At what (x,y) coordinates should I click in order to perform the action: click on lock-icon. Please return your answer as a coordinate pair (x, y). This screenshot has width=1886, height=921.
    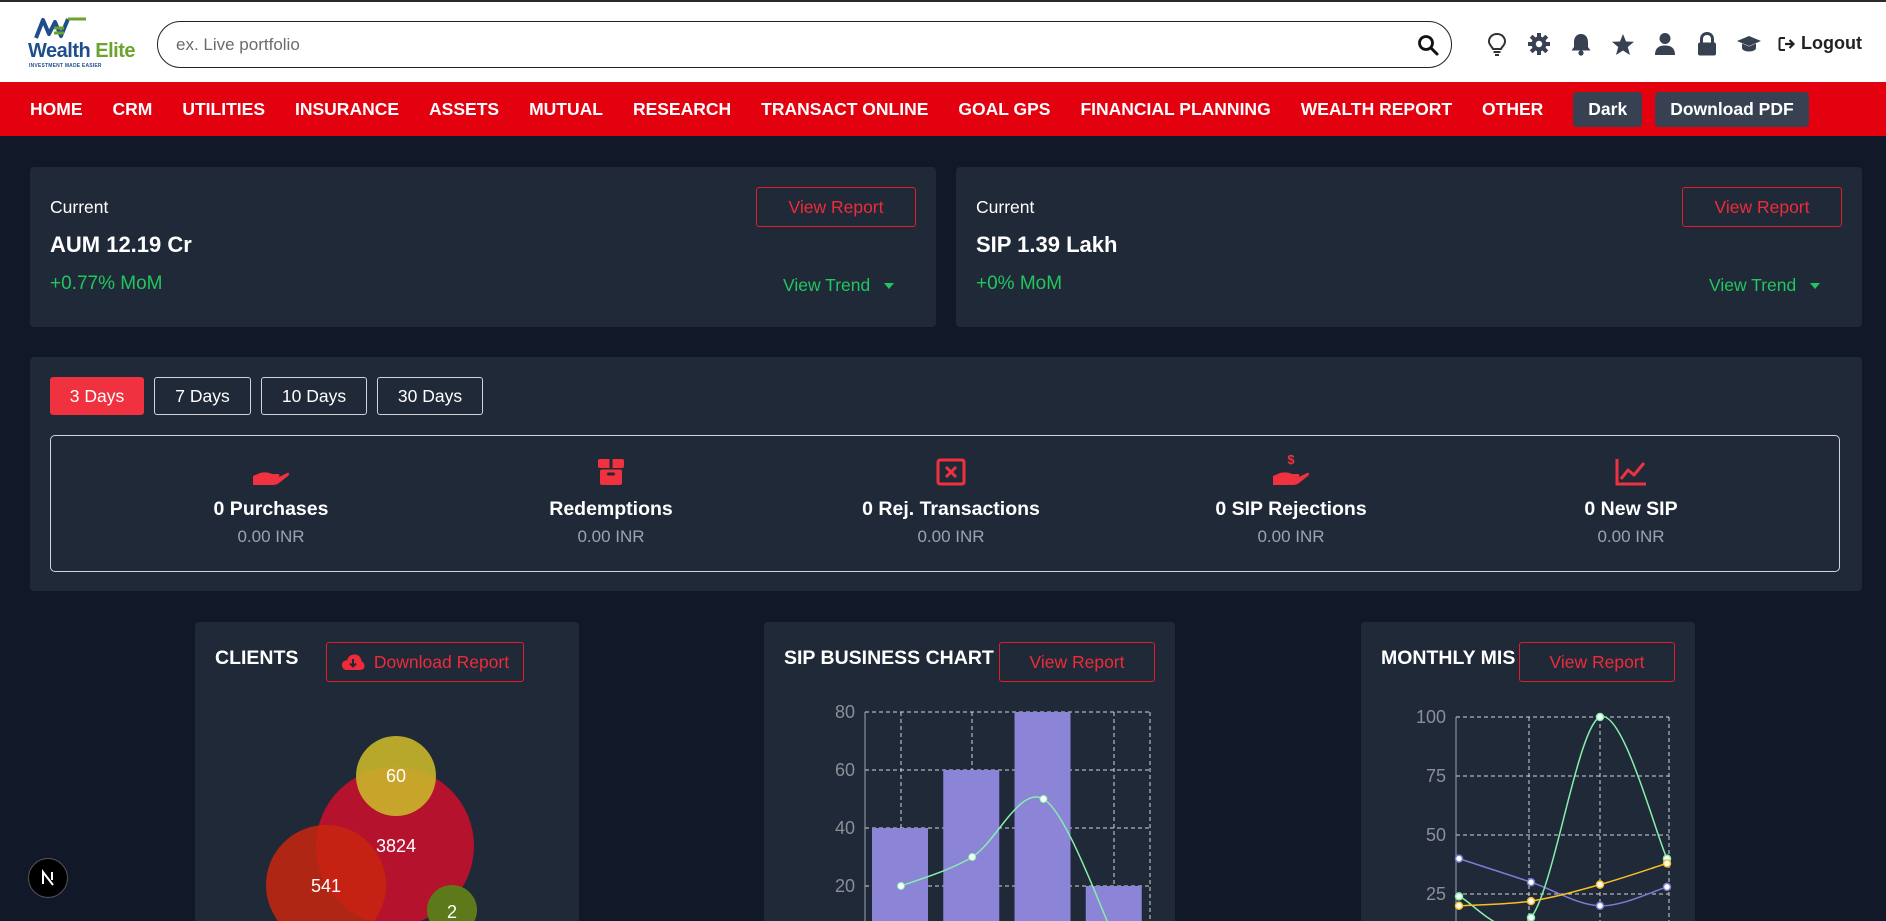
    Looking at the image, I should click on (1707, 44).